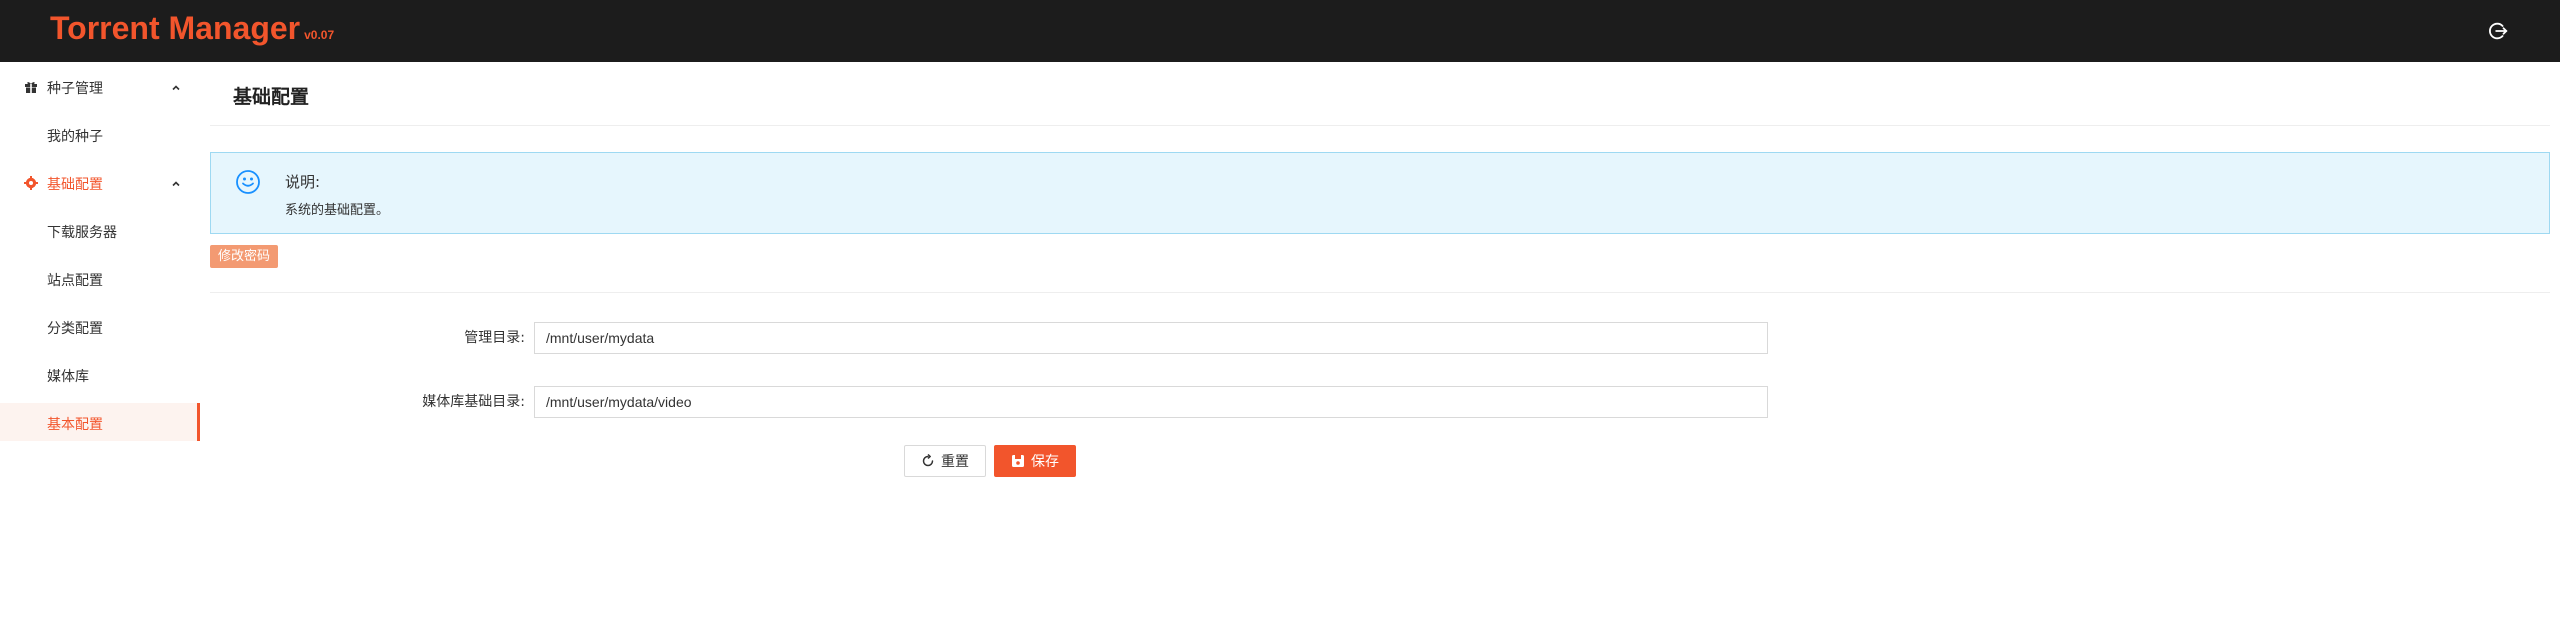 The image size is (2560, 626). I want to click on media-base-dir-label: 媒体库基础目录:, so click(473, 402).